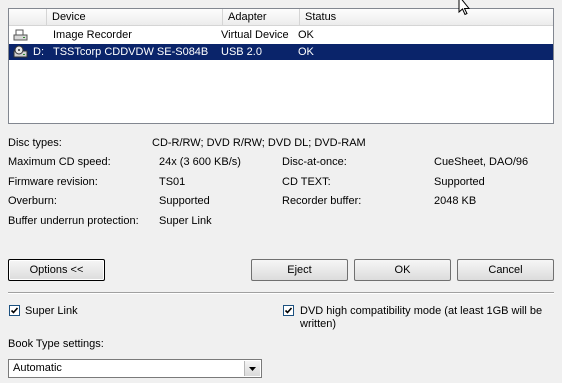 Image resolution: width=562 pixels, height=383 pixels. What do you see at coordinates (481, 162) in the screenshot?
I see `disc-at-once-value: CueSheet, DAO/96` at bounding box center [481, 162].